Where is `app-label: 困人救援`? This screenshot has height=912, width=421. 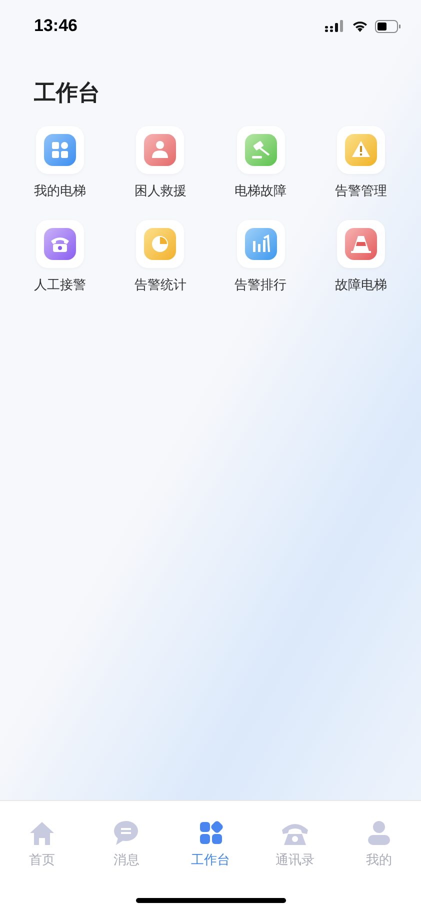 app-label: 困人救援 is located at coordinates (160, 191).